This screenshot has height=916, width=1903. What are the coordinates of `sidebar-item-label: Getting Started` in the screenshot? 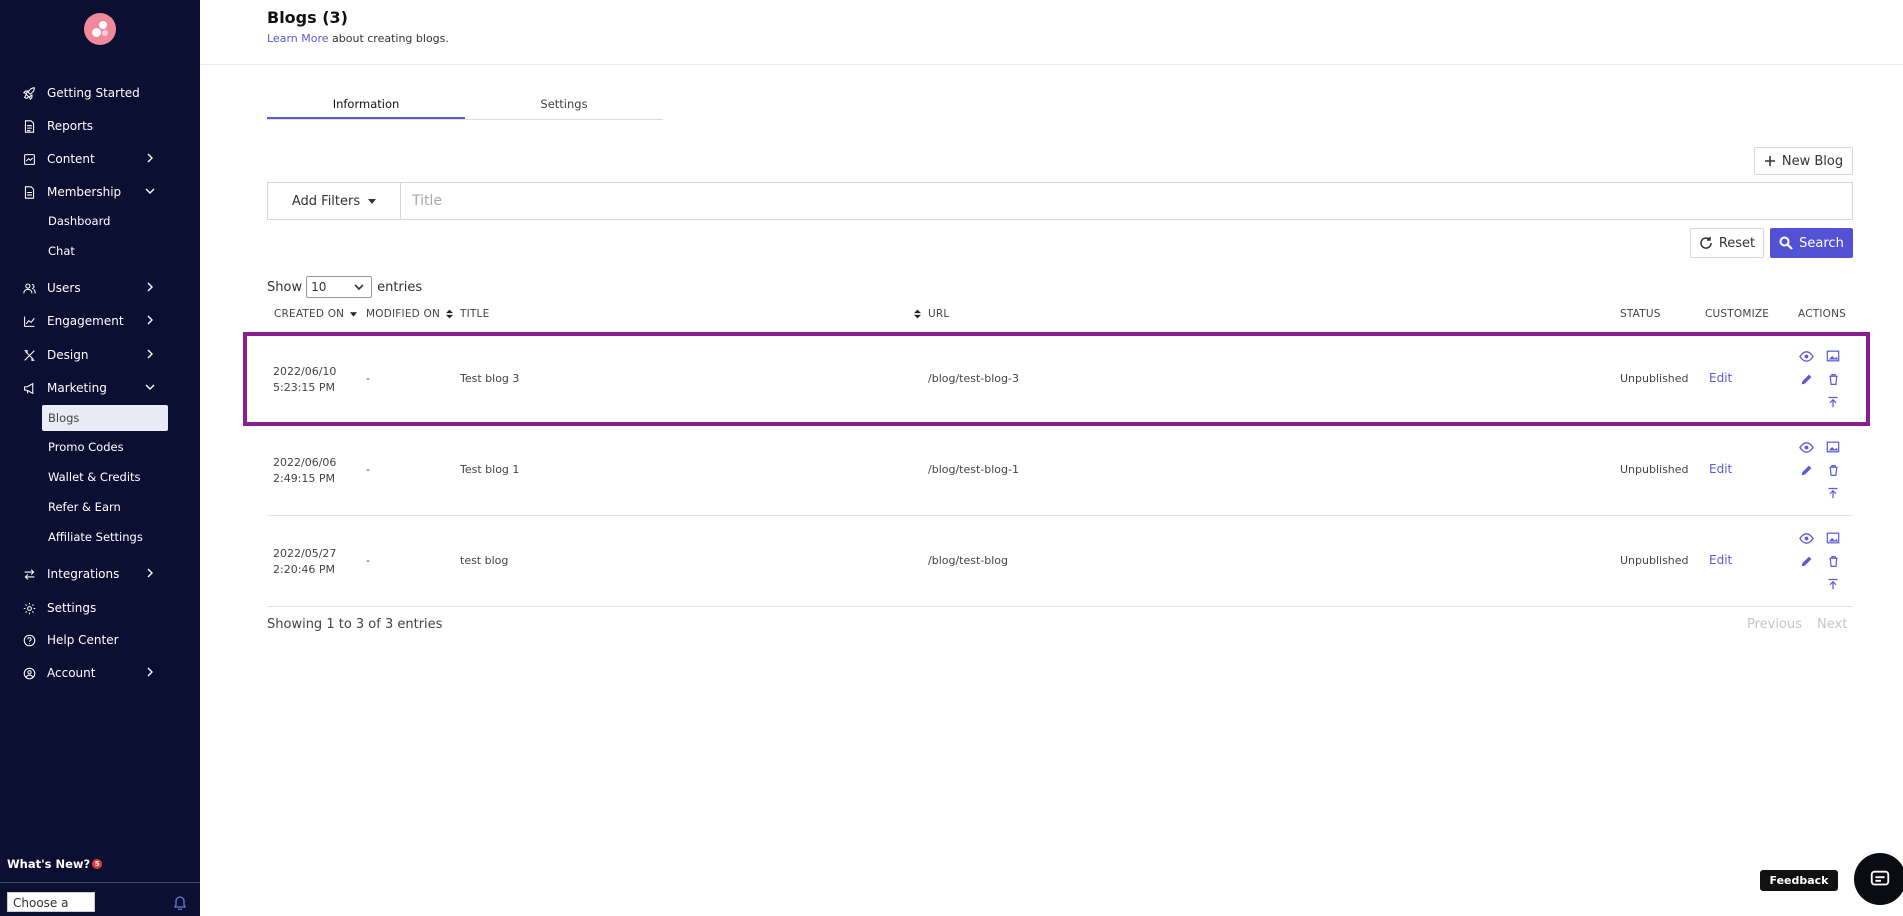 It's located at (93, 93).